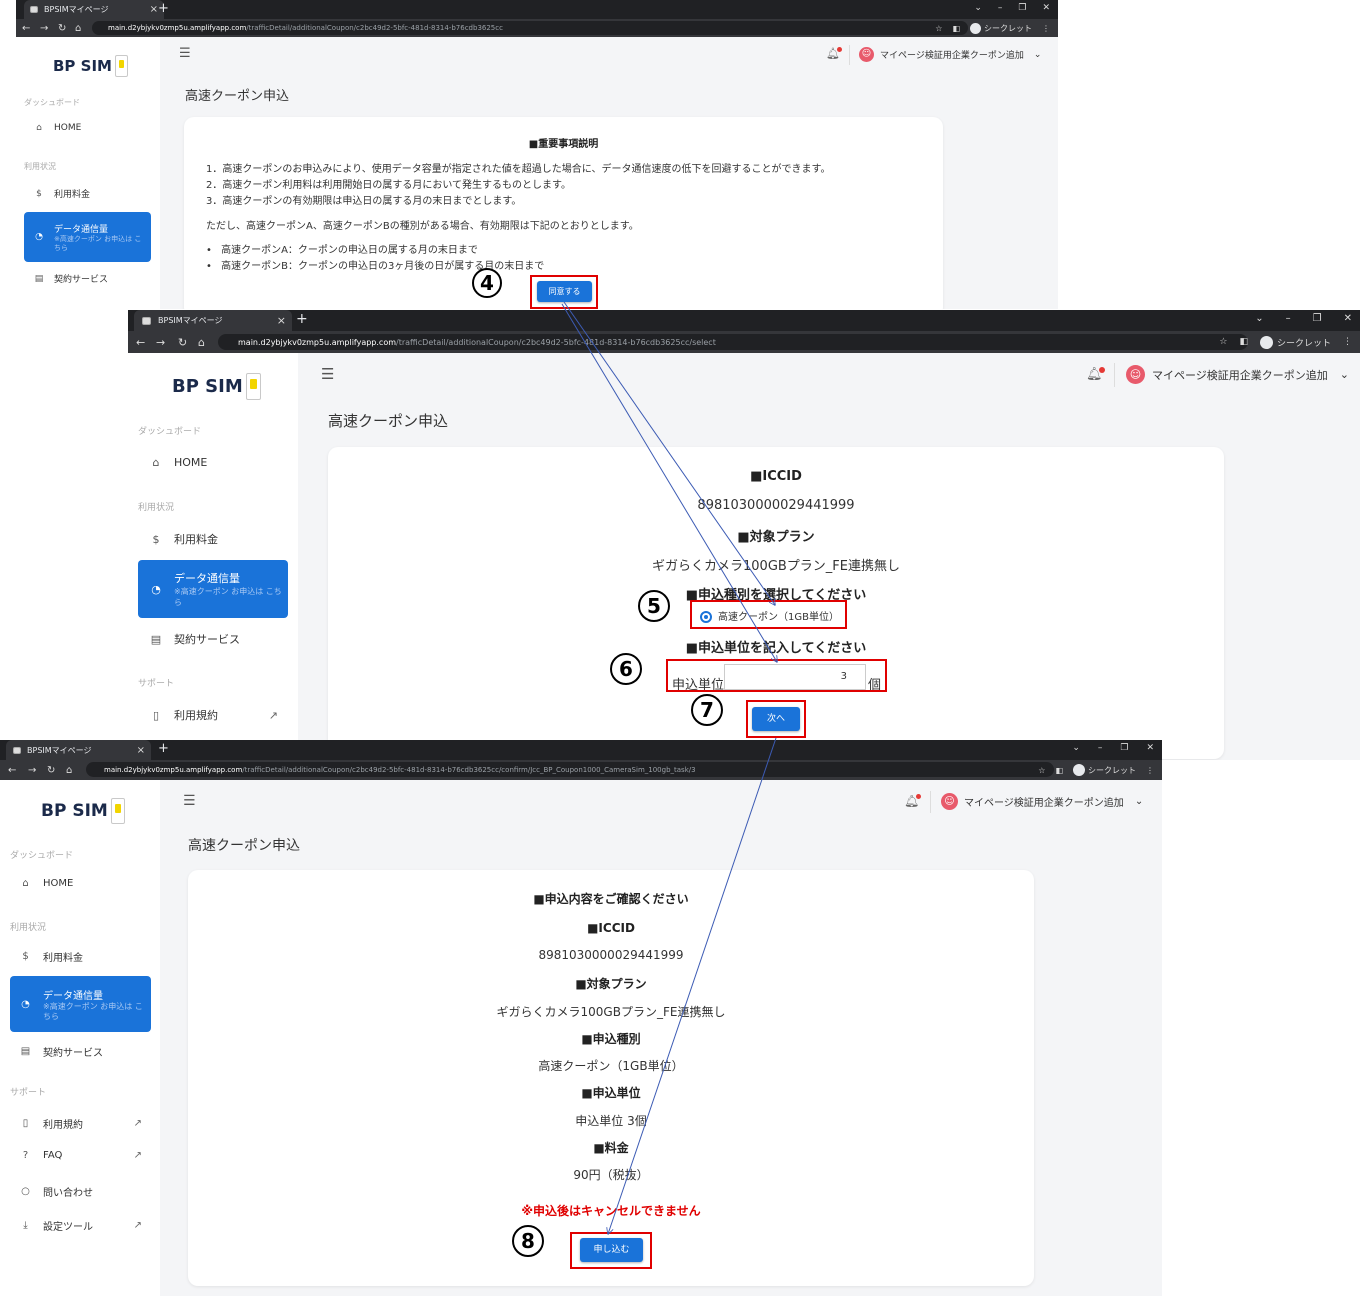  Describe the element at coordinates (317, 342) in the screenshot. I see `url-host: main.d2ybjykv0zmp5u.amplifyapp.com` at that location.